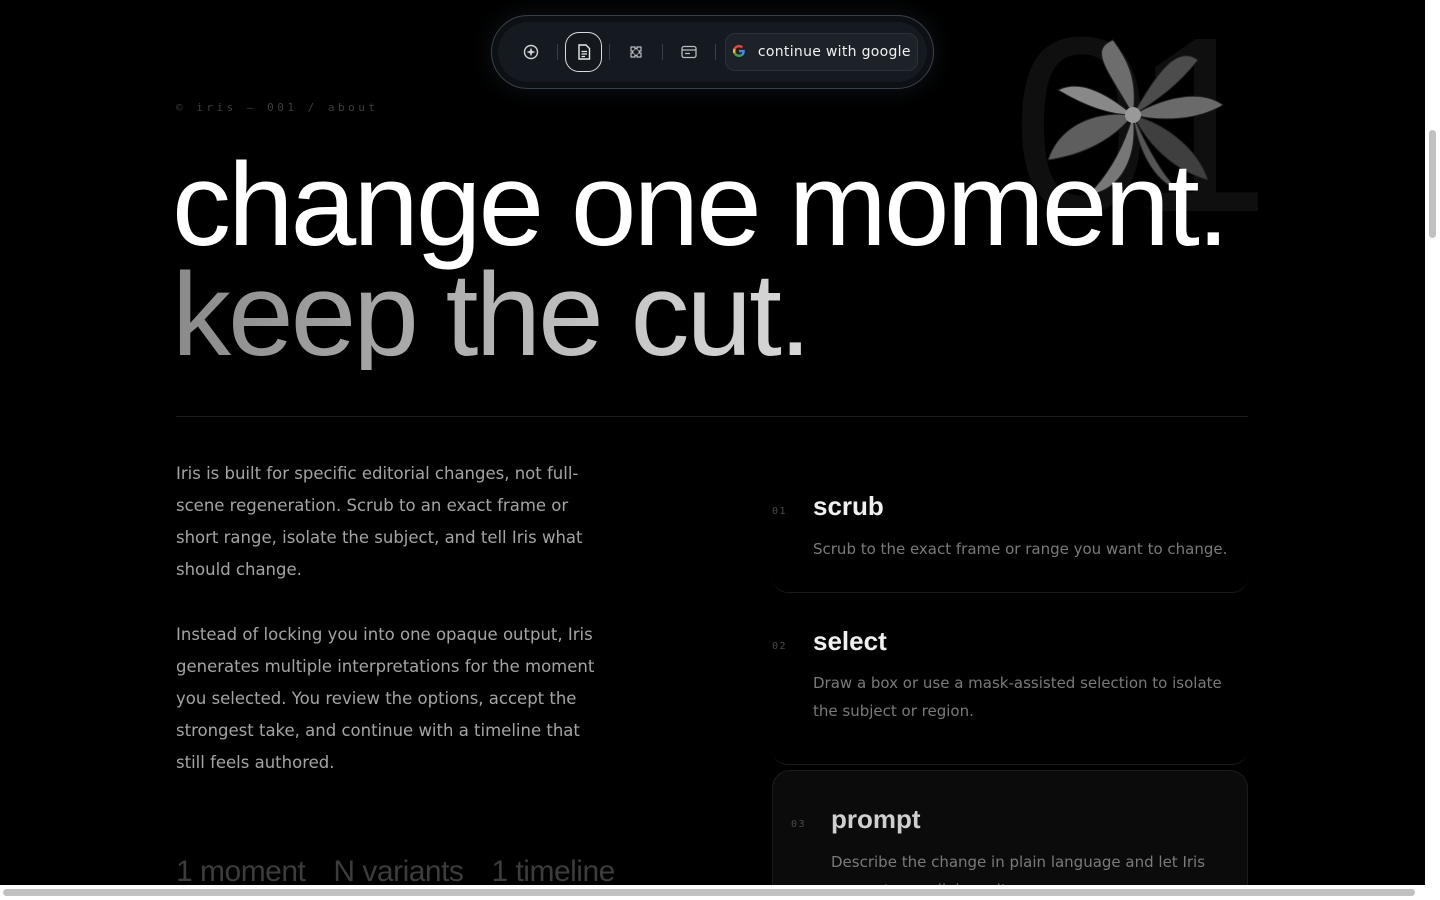 Image resolution: width=1440 pixels, height=900 pixels. Describe the element at coordinates (277, 107) in the screenshot. I see `breadcrumb: © iris — 001 / about` at that location.